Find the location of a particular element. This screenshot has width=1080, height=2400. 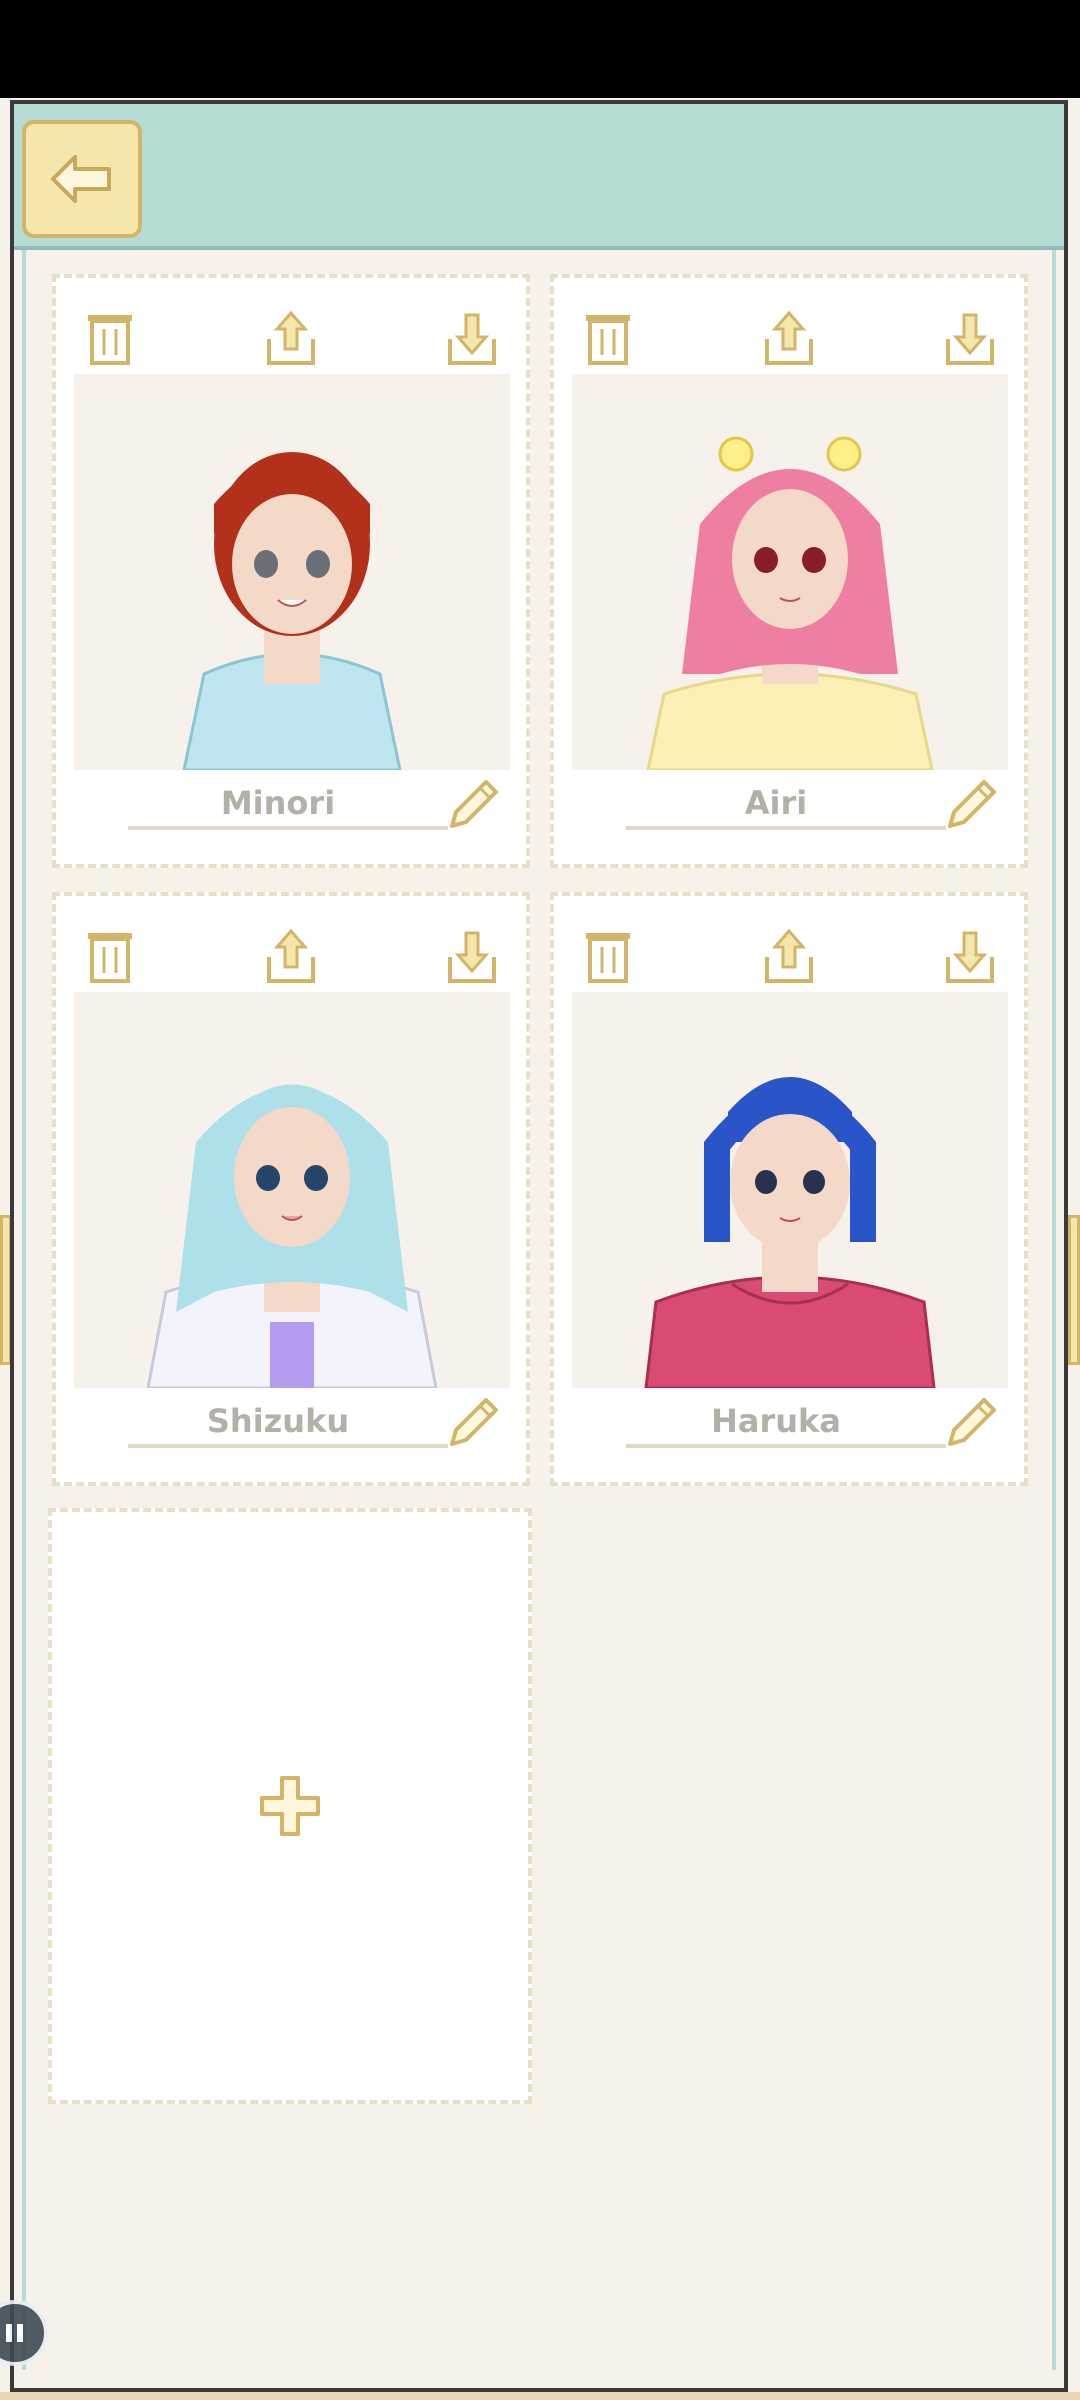

character-card: Airi is located at coordinates (789, 571).